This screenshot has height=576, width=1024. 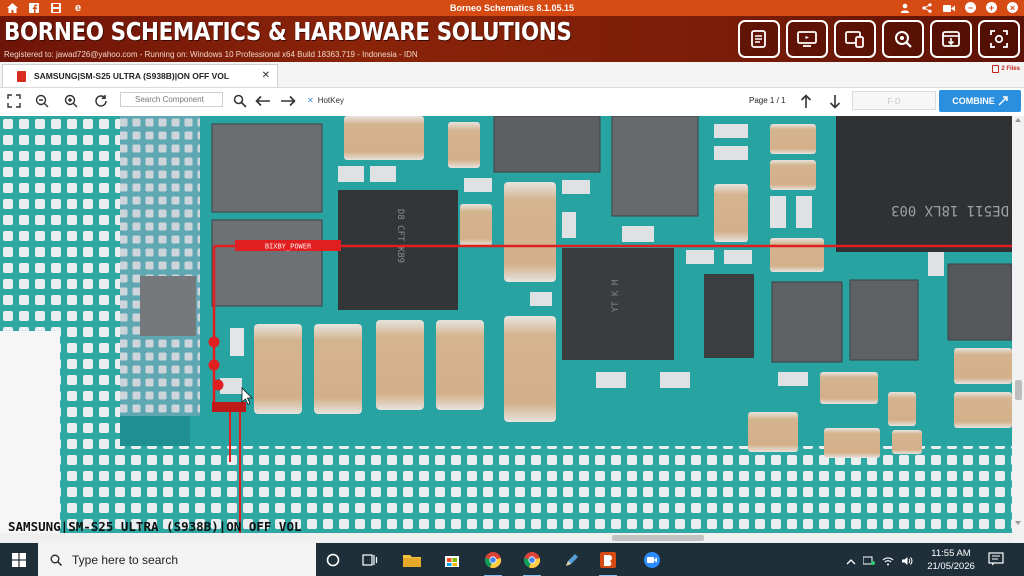 What do you see at coordinates (34, 8) in the screenshot?
I see `facebook-icon` at bounding box center [34, 8].